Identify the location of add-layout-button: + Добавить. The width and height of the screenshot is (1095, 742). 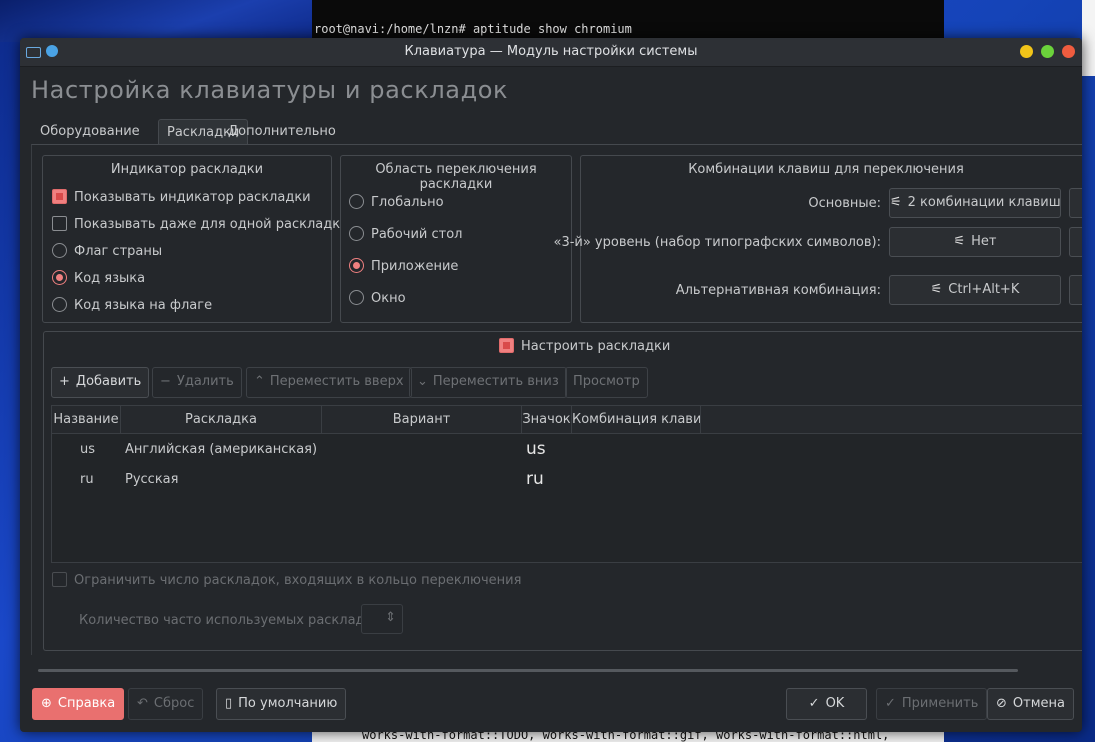
(100, 382).